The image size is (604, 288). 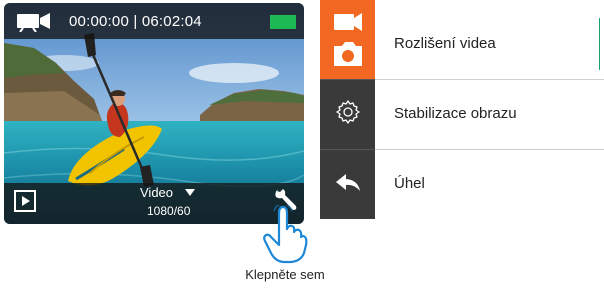 What do you see at coordinates (190, 192) in the screenshot?
I see `chevron-down-icon` at bounding box center [190, 192].